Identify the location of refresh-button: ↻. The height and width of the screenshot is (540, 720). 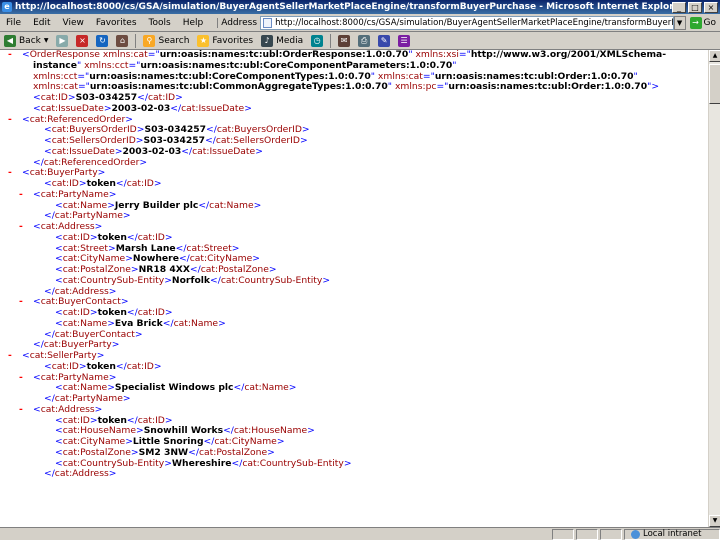
(102, 40).